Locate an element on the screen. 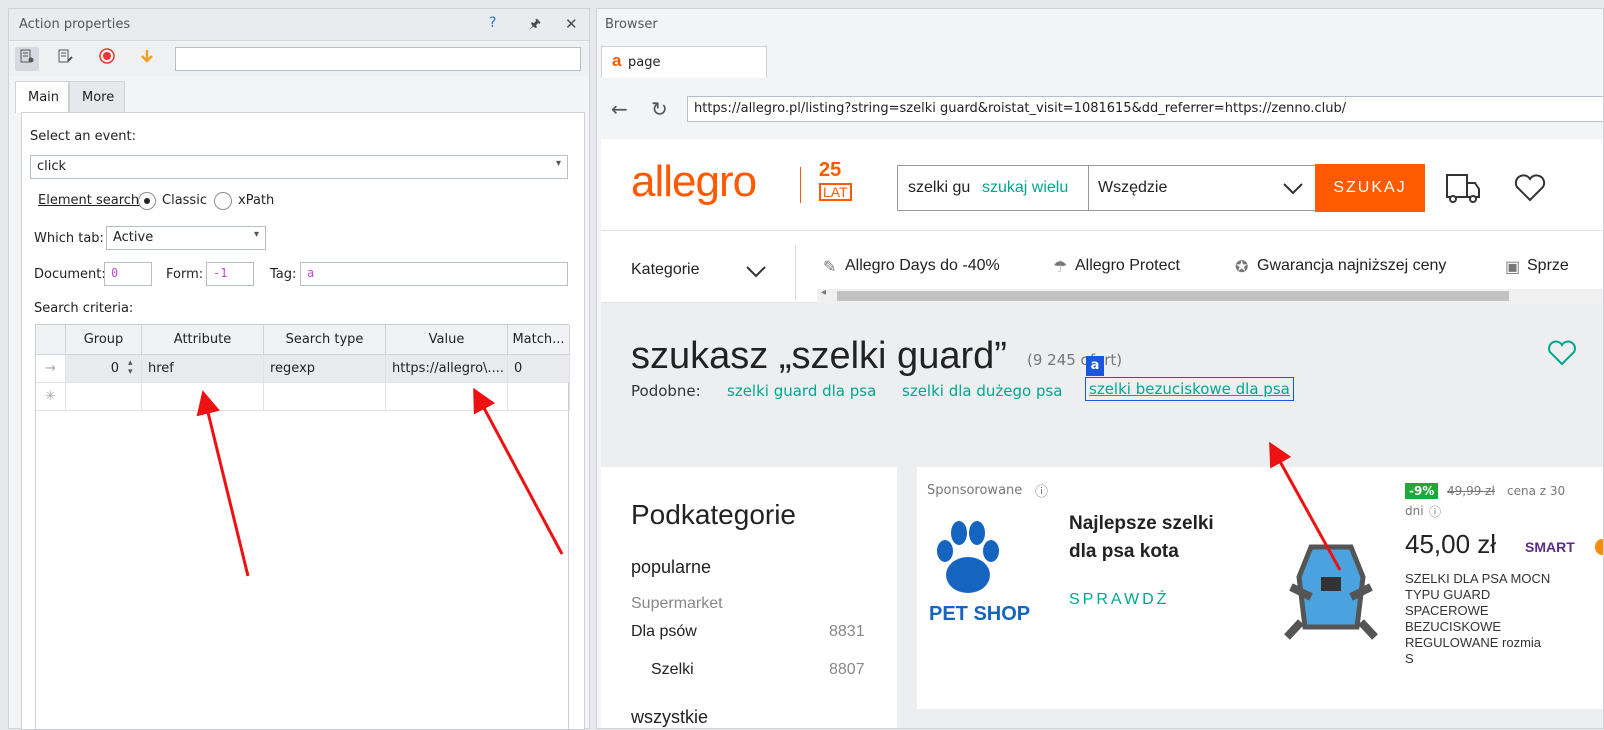 The height and width of the screenshot is (730, 1604). arrow-to-attribute is located at coordinates (223, 483).